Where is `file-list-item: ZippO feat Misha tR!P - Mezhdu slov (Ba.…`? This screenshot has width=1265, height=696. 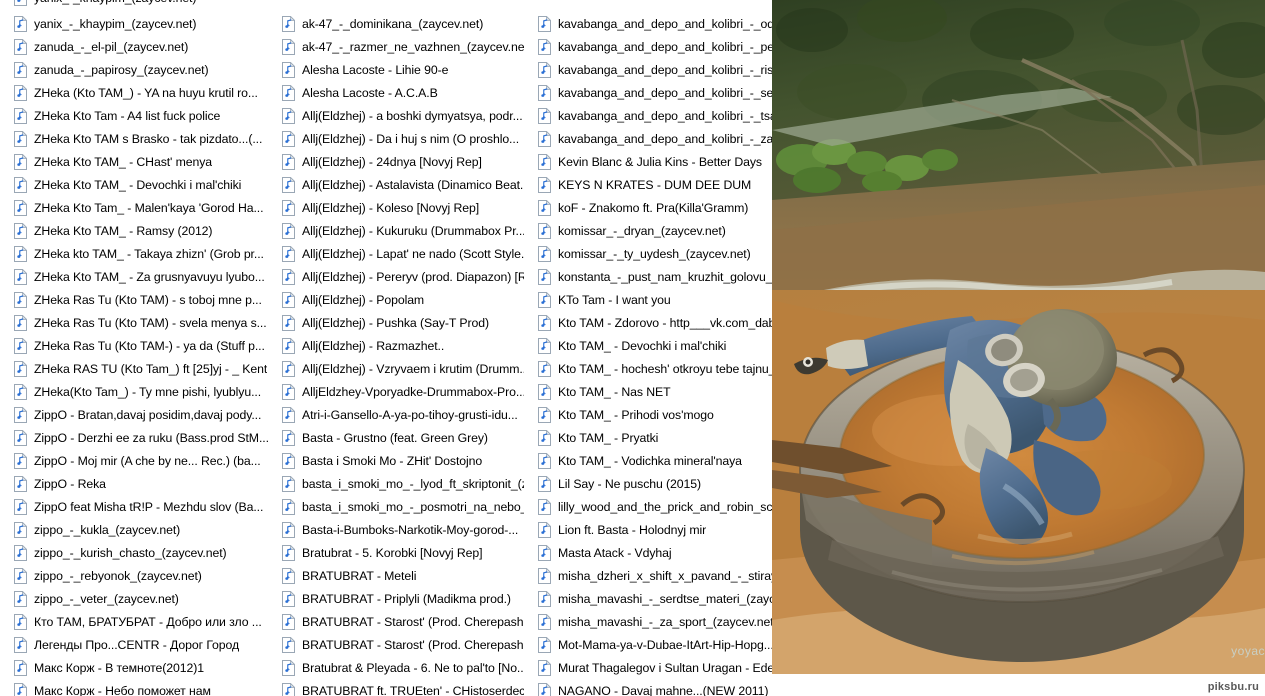 file-list-item: ZippO feat Misha tR!P - Mezhdu slov (Ba.… is located at coordinates (134, 506).